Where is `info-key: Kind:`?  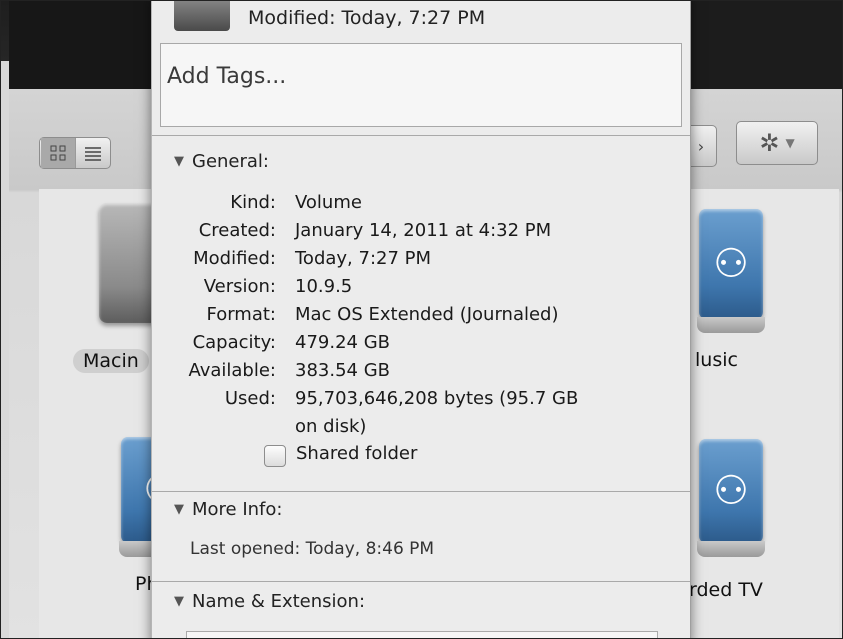
info-key: Kind: is located at coordinates (253, 202).